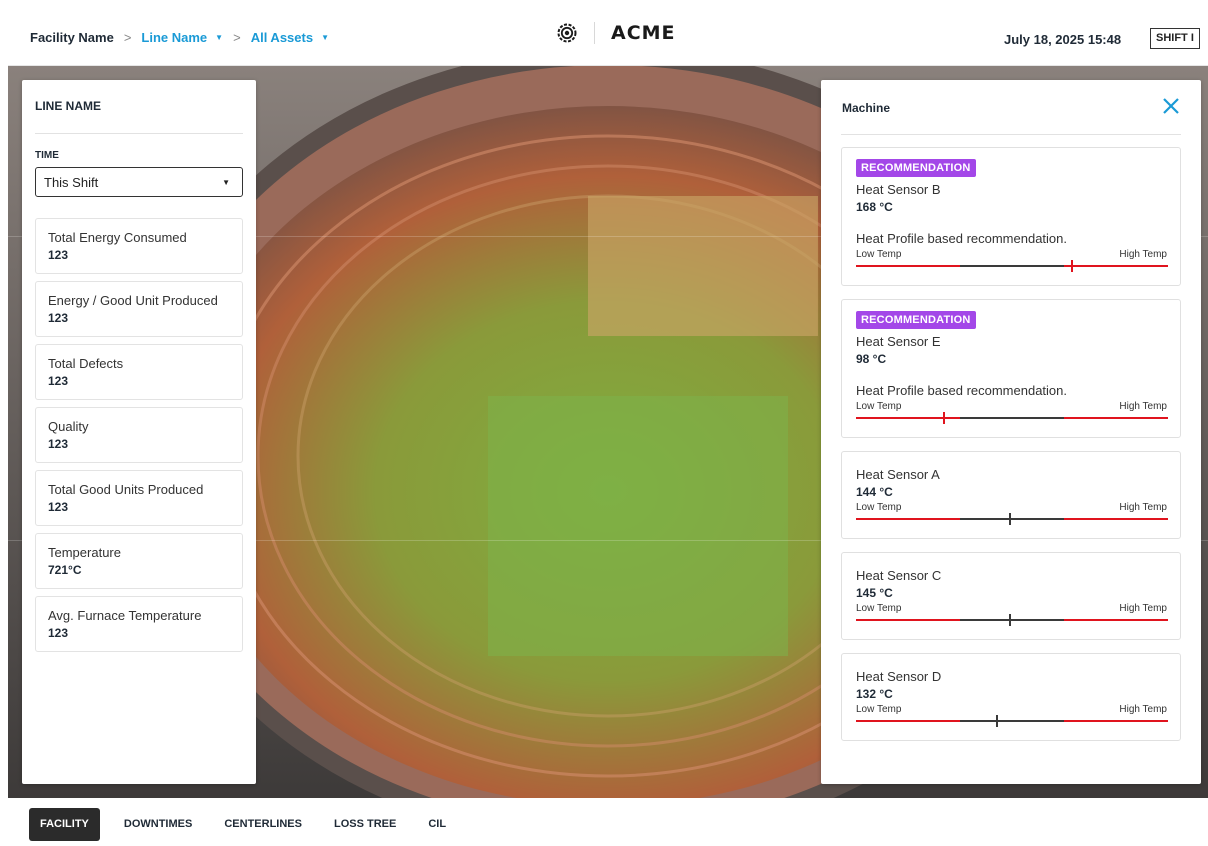  What do you see at coordinates (139, 624) in the screenshot?
I see `metric-card: Avg. Furnace Temperature 123` at bounding box center [139, 624].